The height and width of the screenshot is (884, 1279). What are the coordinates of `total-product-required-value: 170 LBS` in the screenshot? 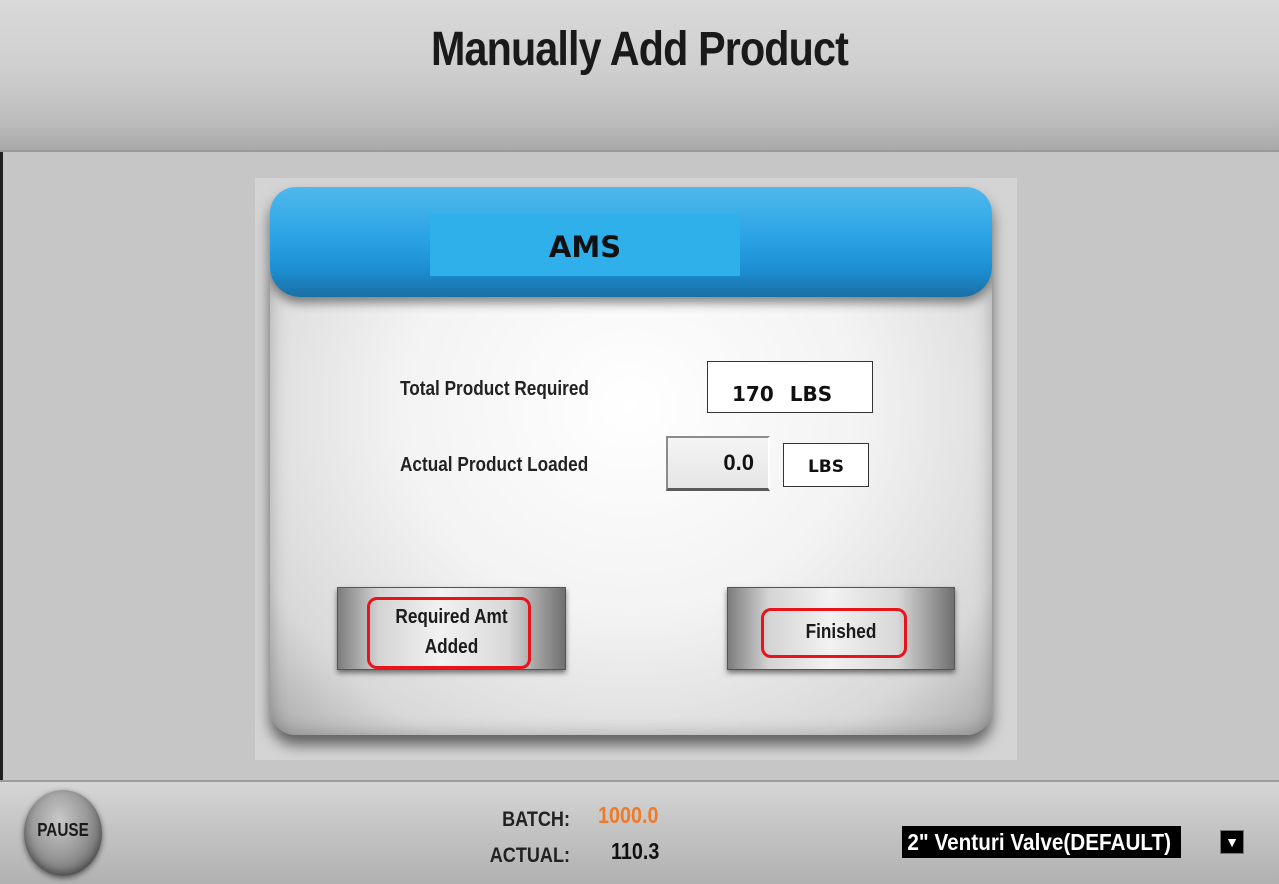 It's located at (790, 387).